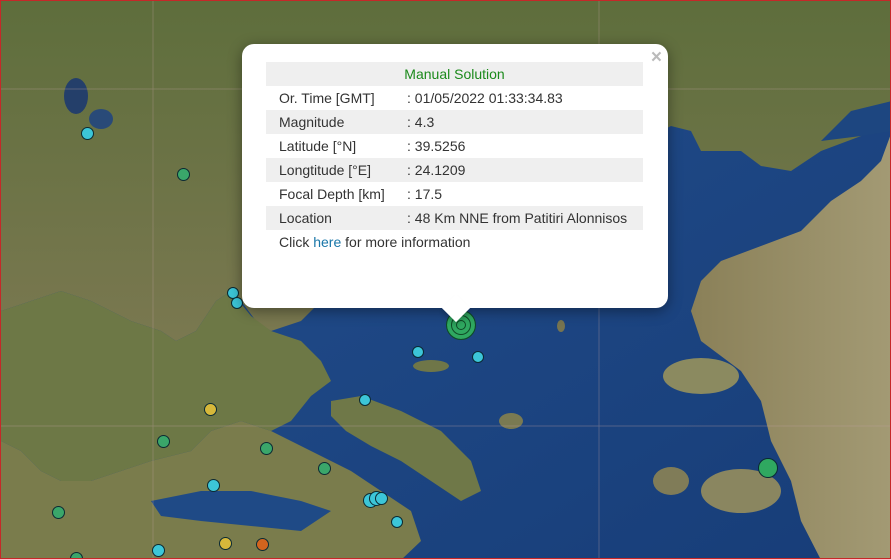  What do you see at coordinates (524, 218) in the screenshot?
I see `location-value: : 48 Km NNE from Patitiri Alonnisos` at bounding box center [524, 218].